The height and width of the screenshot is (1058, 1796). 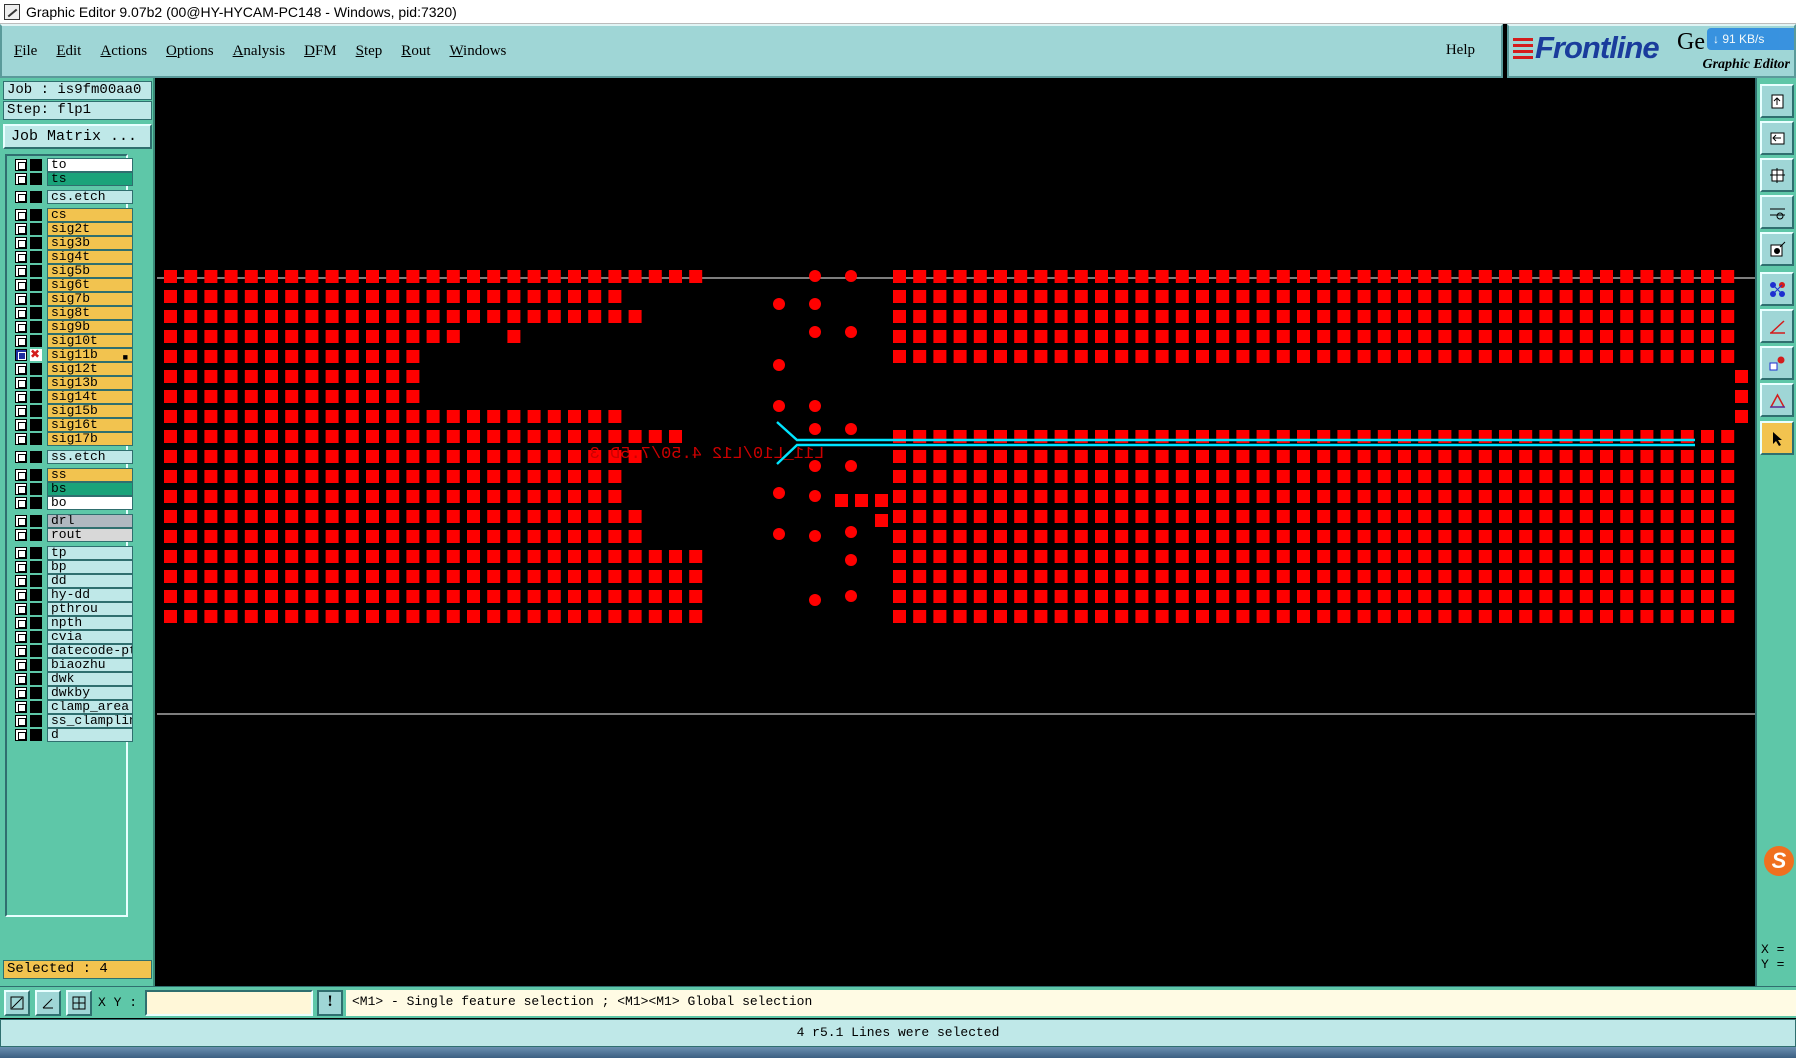 What do you see at coordinates (90, 369) in the screenshot?
I see `layer-name: sig12t` at bounding box center [90, 369].